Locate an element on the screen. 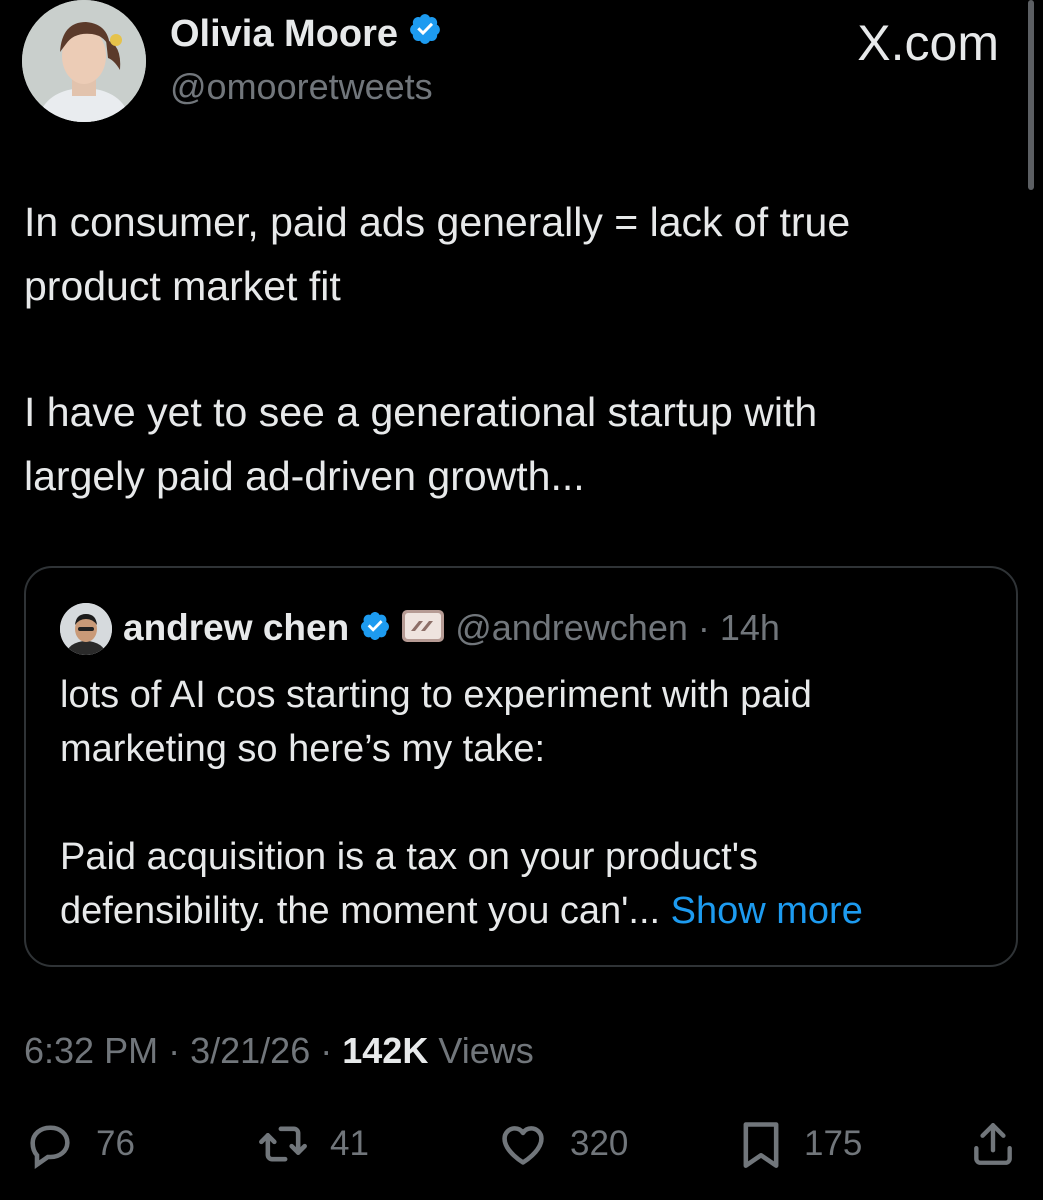 The width and height of the screenshot is (1043, 1200). reply-icon is located at coordinates (50, 1144).